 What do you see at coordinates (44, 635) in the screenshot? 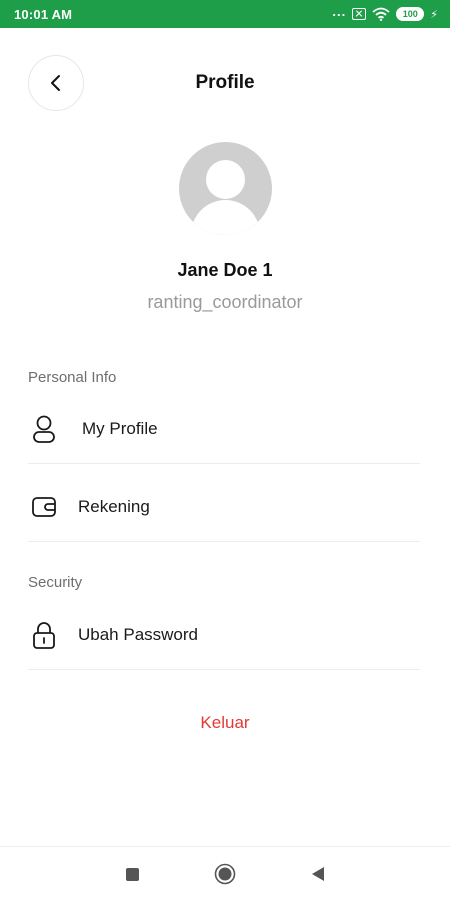
I see `lock-icon` at bounding box center [44, 635].